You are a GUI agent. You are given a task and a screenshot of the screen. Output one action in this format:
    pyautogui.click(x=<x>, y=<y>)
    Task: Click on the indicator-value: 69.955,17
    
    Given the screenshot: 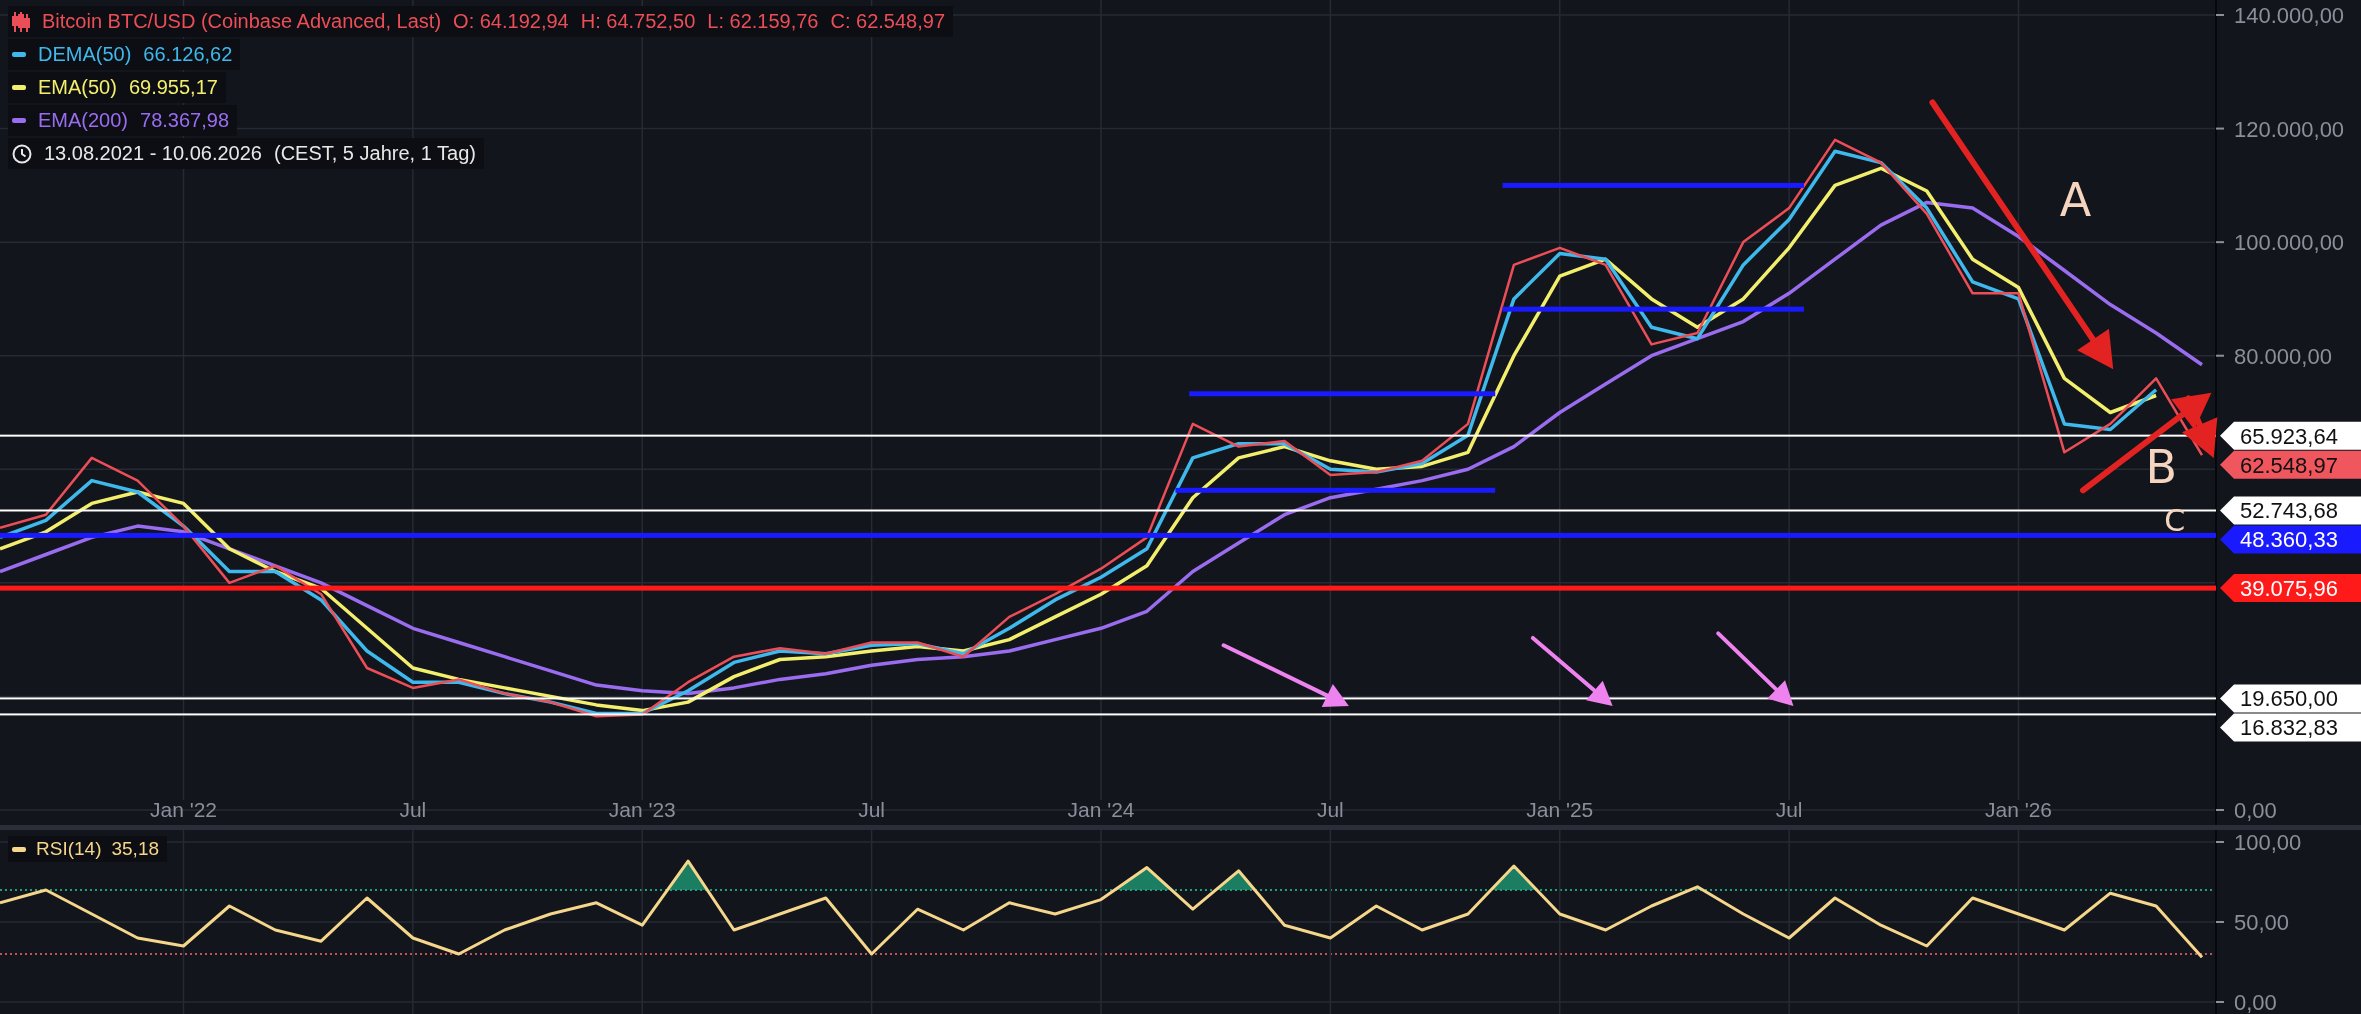 What is the action you would take?
    pyautogui.click(x=173, y=87)
    